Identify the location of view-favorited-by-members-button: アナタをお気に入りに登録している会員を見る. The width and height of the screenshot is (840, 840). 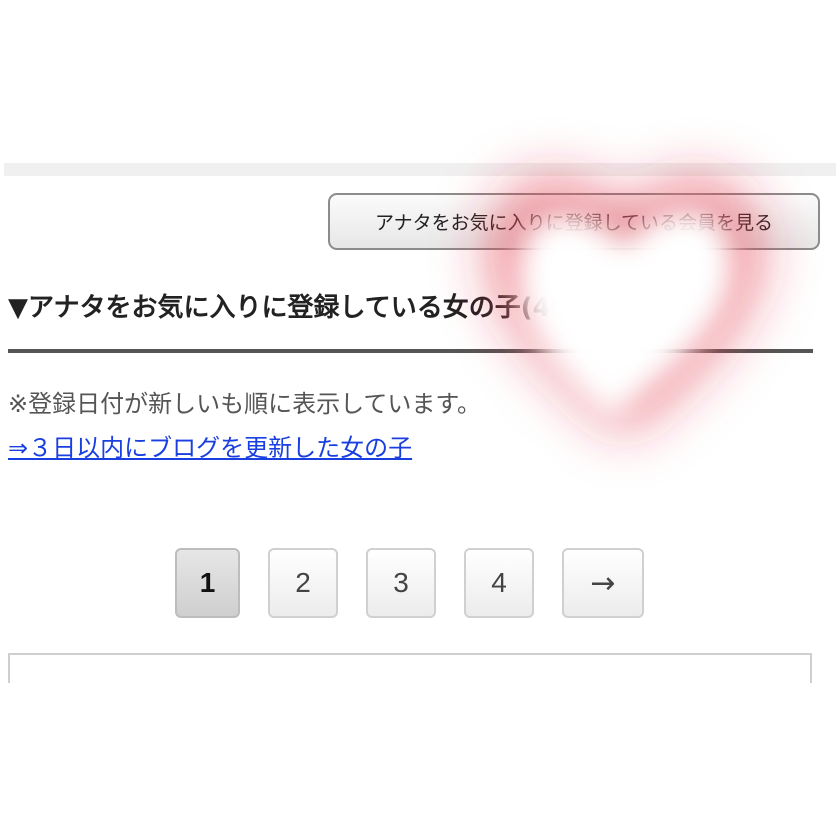
(574, 221).